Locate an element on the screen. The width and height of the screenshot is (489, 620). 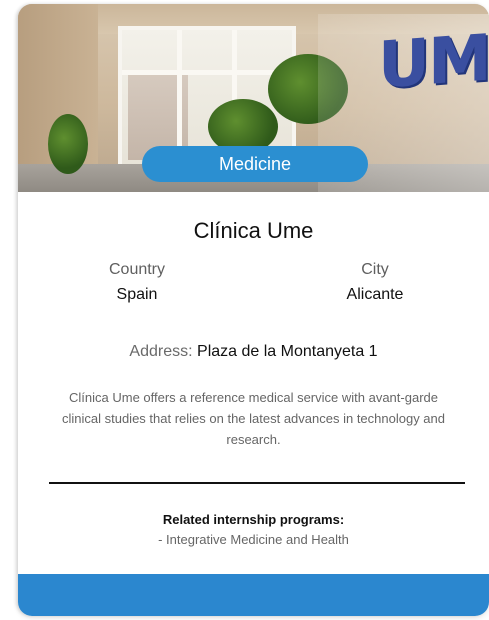
window-mullion is located at coordinates (207, 72).